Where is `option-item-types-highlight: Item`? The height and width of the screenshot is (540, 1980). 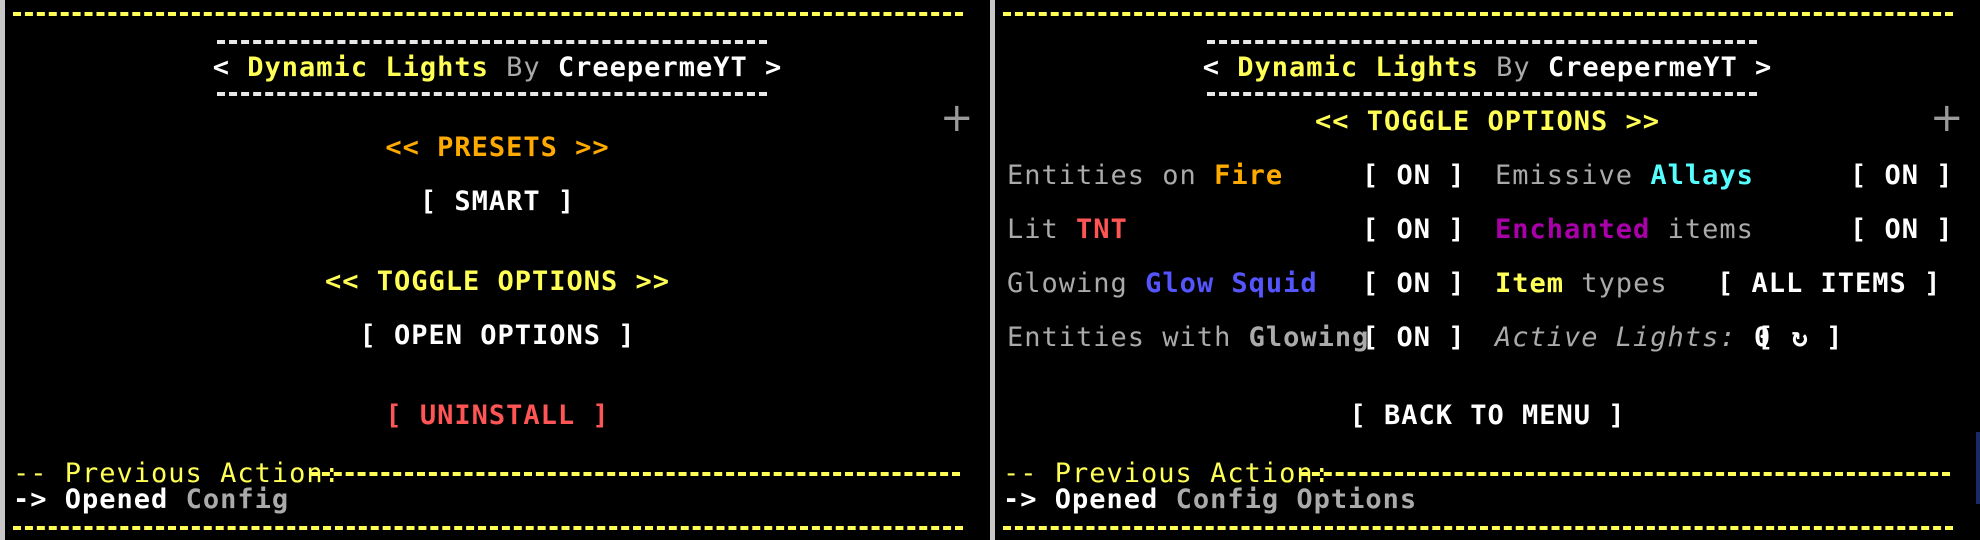
option-item-types-highlight: Item is located at coordinates (1530, 283).